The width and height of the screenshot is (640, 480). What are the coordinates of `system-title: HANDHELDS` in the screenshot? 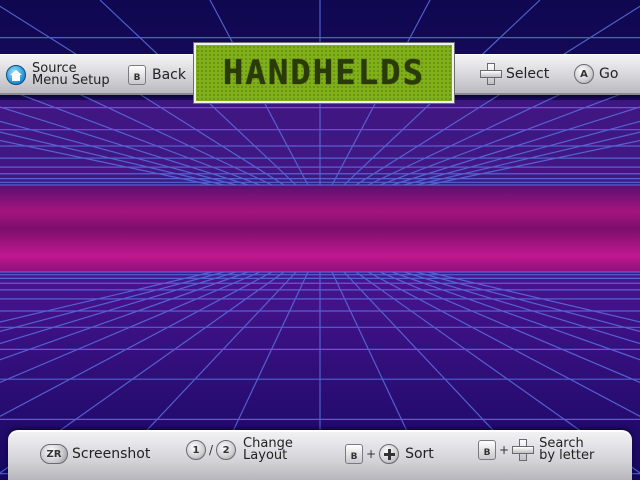 It's located at (324, 73).